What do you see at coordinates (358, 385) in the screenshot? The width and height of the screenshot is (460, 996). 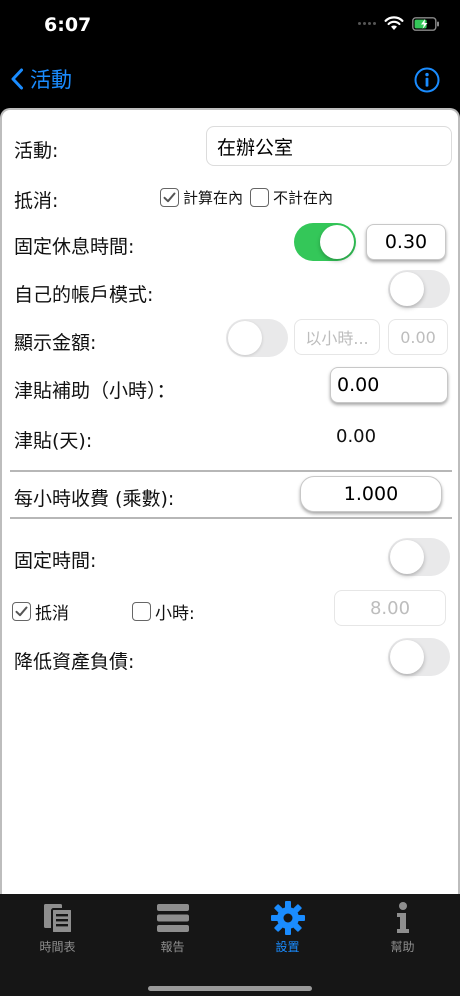 I see `allowance-hours-value: 0.00` at bounding box center [358, 385].